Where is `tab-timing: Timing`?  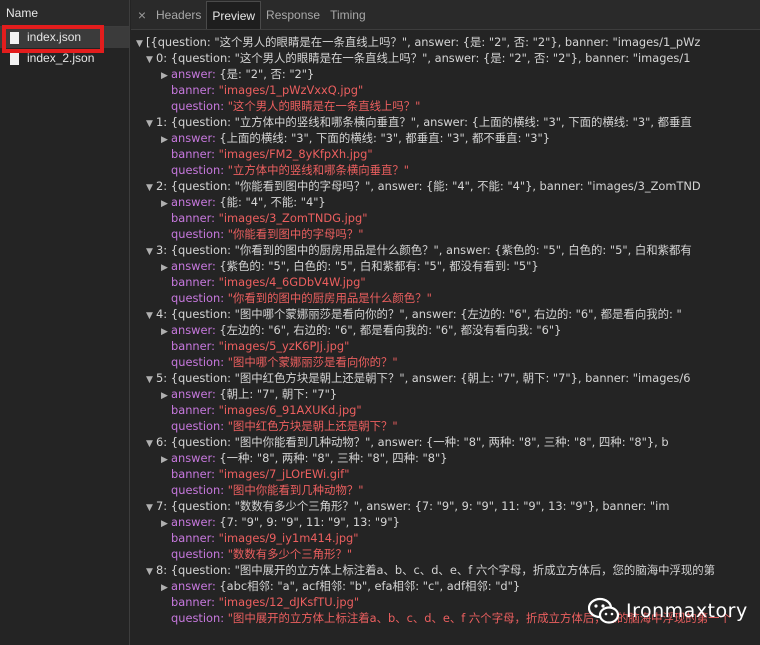
tab-timing: Timing is located at coordinates (348, 15).